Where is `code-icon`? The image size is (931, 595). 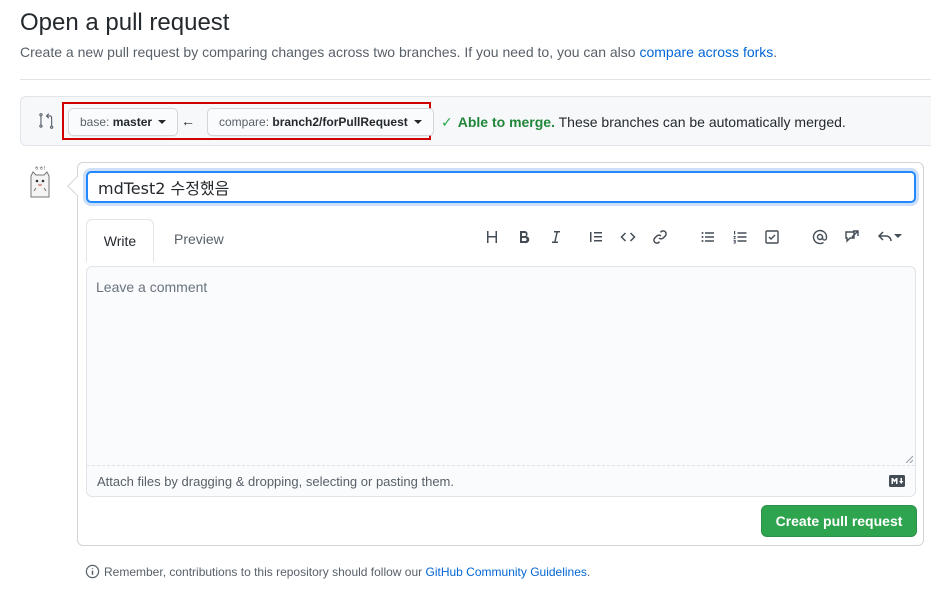
code-icon is located at coordinates (628, 237).